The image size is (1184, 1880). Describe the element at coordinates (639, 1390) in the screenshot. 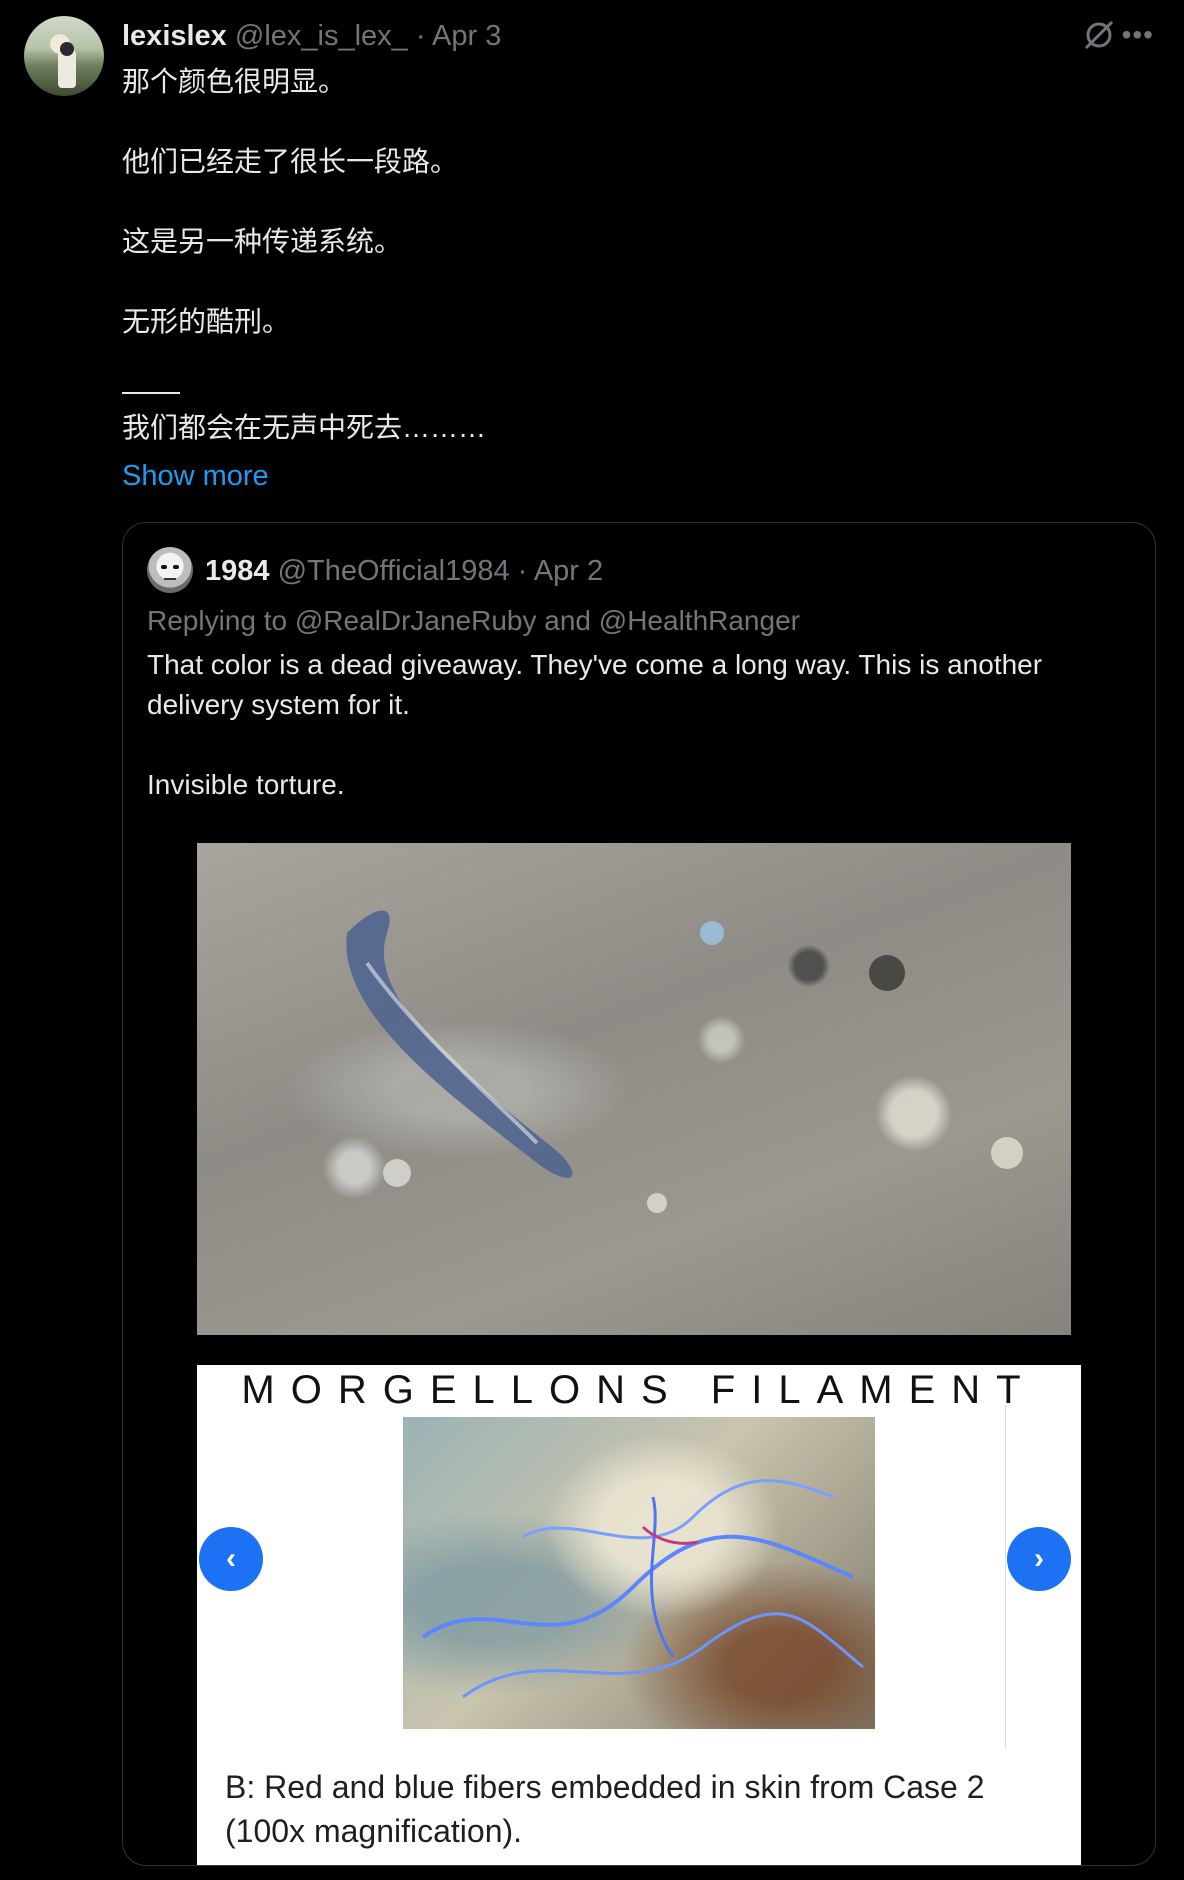

I see `carousel-title: MORGELLONS FILAMENT` at that location.